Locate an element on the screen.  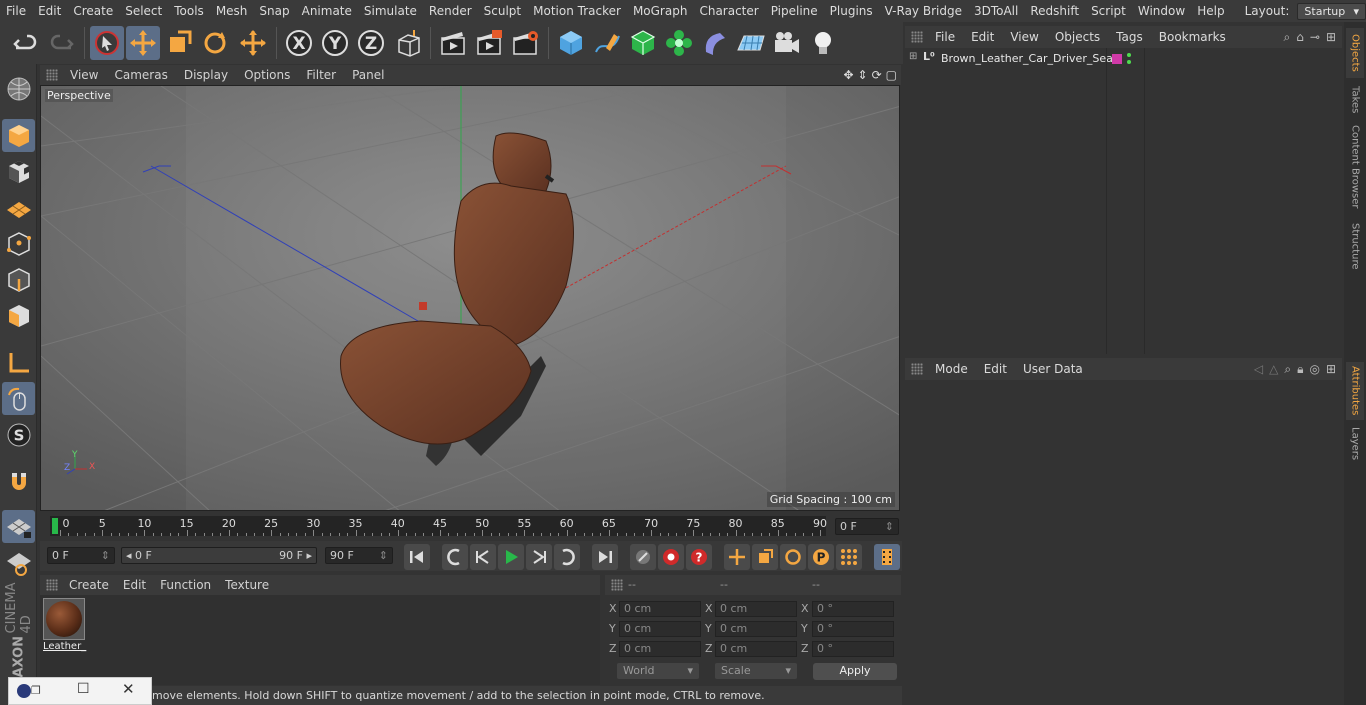
menu-plugins: Plugins is located at coordinates (851, 11).